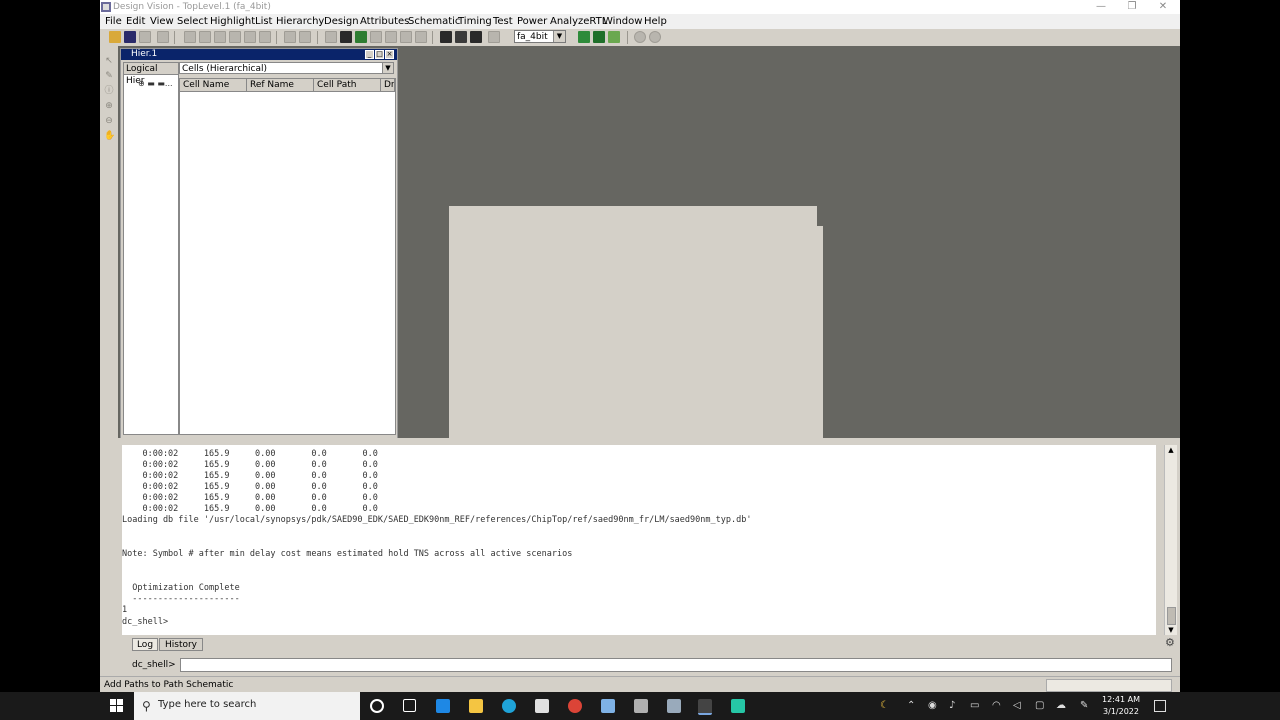 This screenshot has height=720, width=1280. What do you see at coordinates (532, 21) in the screenshot?
I see `menu-power: Power` at bounding box center [532, 21].